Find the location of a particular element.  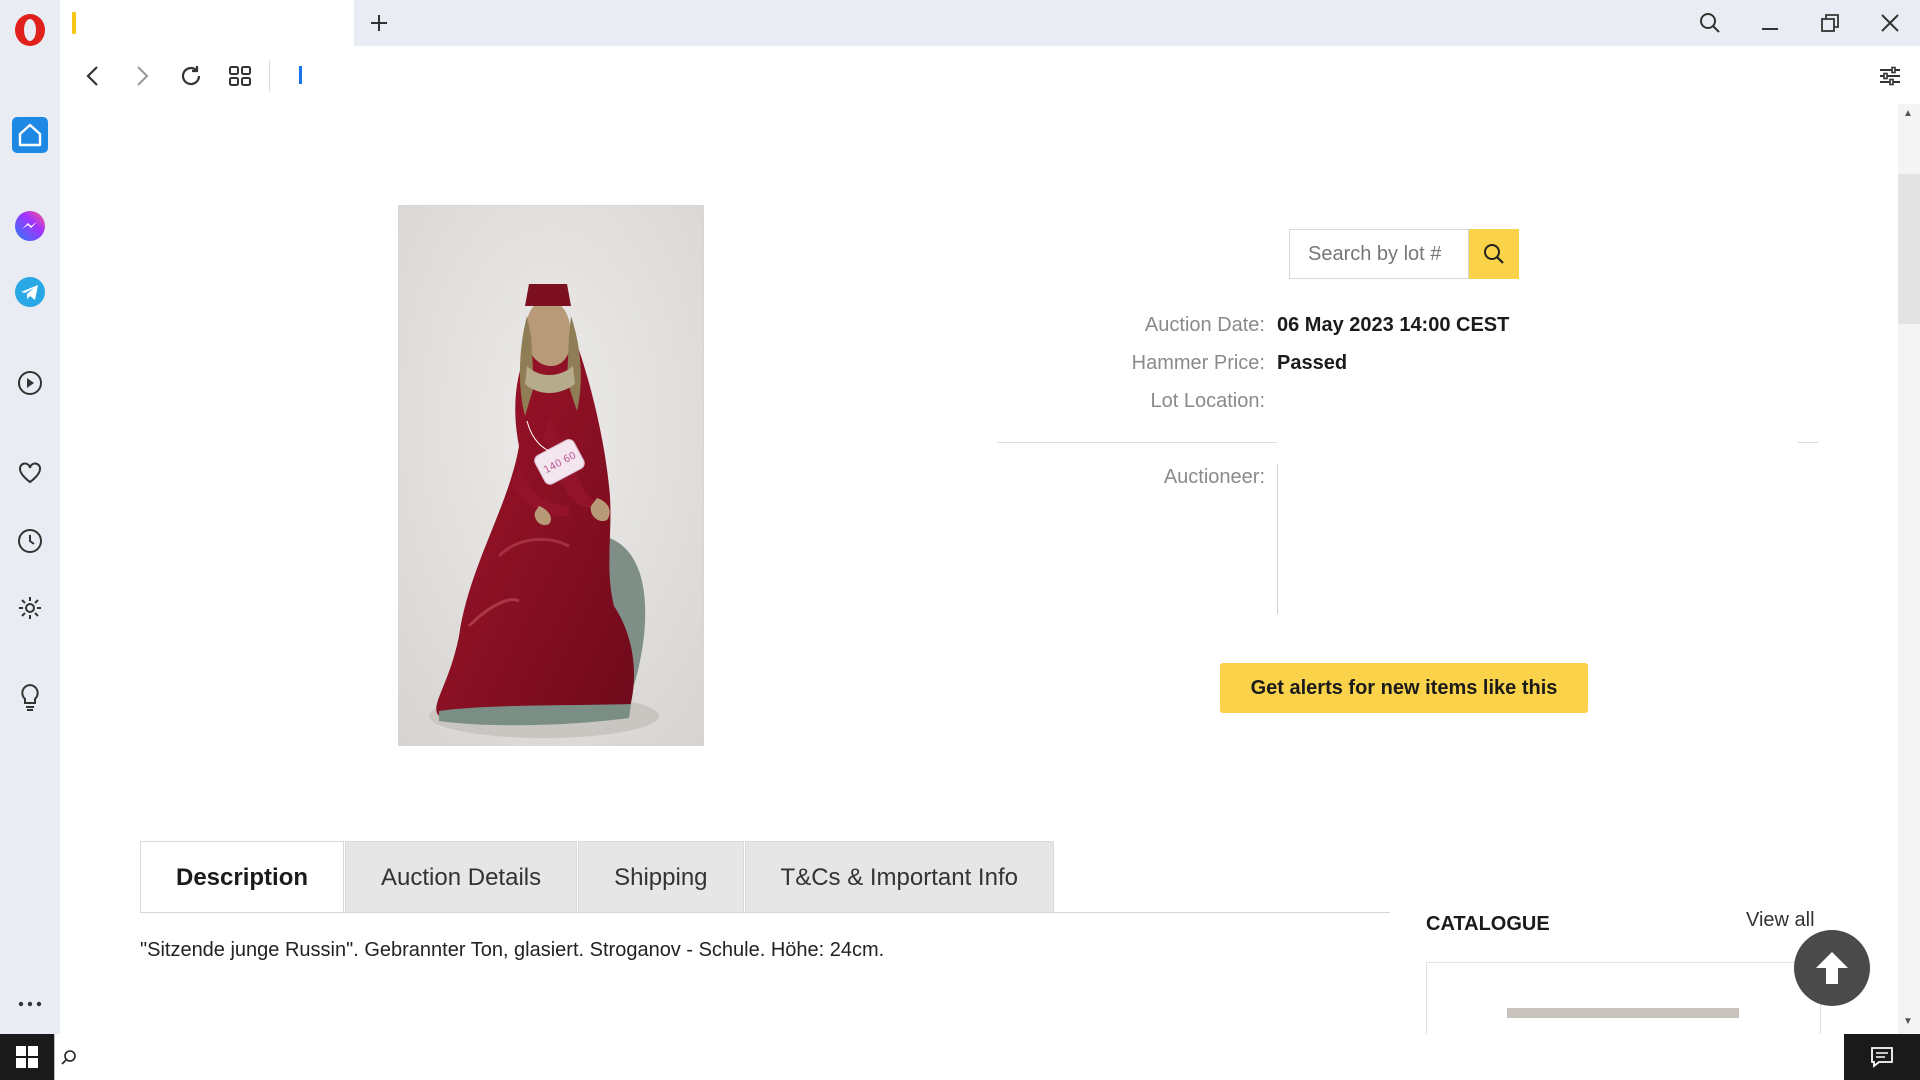

reload-button is located at coordinates (191, 76).